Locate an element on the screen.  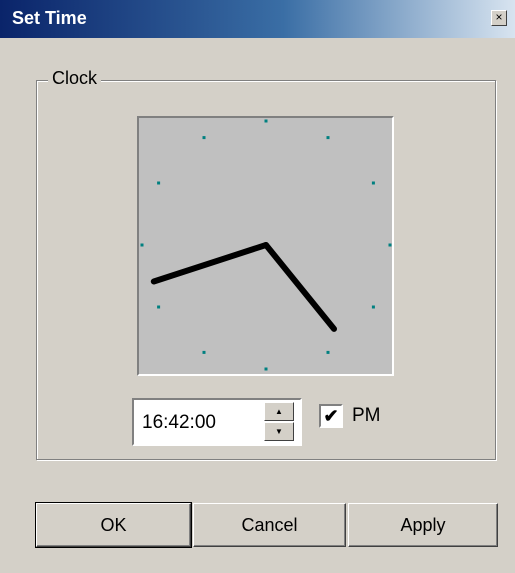
spin-down-button: ▼ is located at coordinates (279, 431).